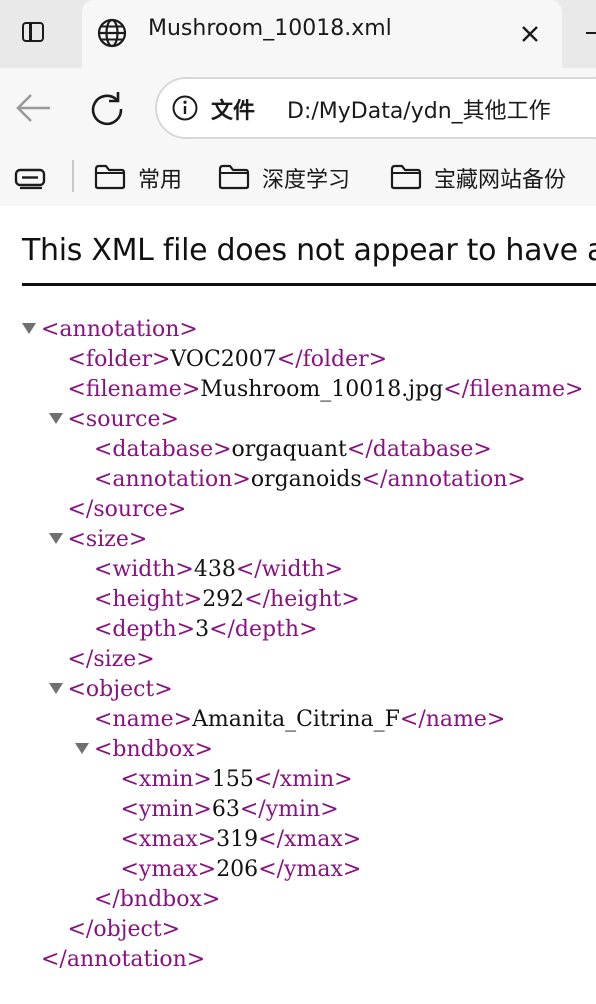  I want to click on xml-open-tag: <database>, so click(163, 449).